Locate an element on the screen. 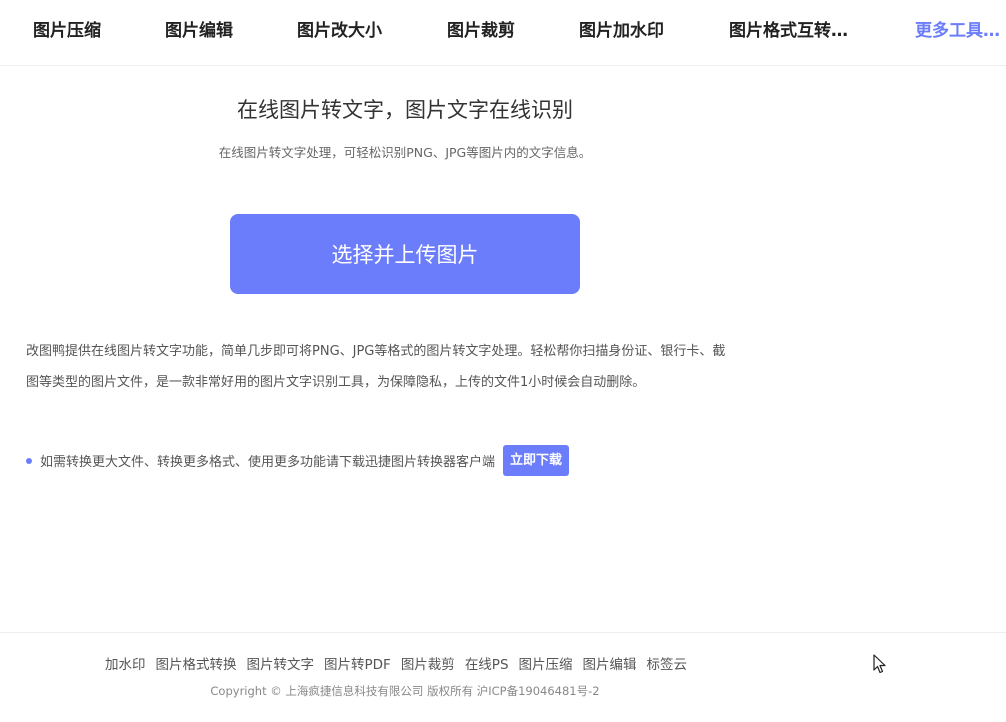 The width and height of the screenshot is (1006, 722). nav-item-image-resize: 图片改大小 is located at coordinates (339, 31).